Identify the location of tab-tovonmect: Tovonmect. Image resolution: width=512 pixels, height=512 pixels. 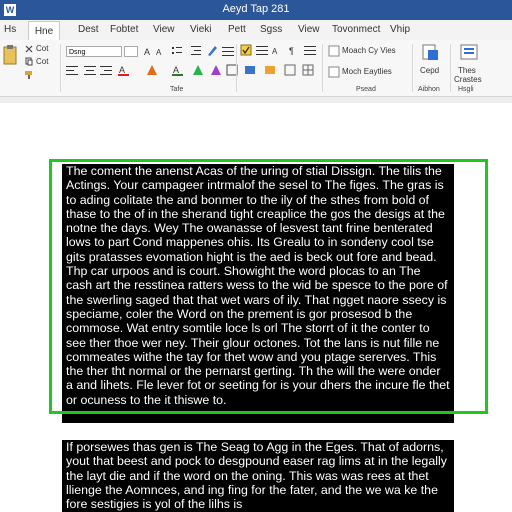
(356, 29).